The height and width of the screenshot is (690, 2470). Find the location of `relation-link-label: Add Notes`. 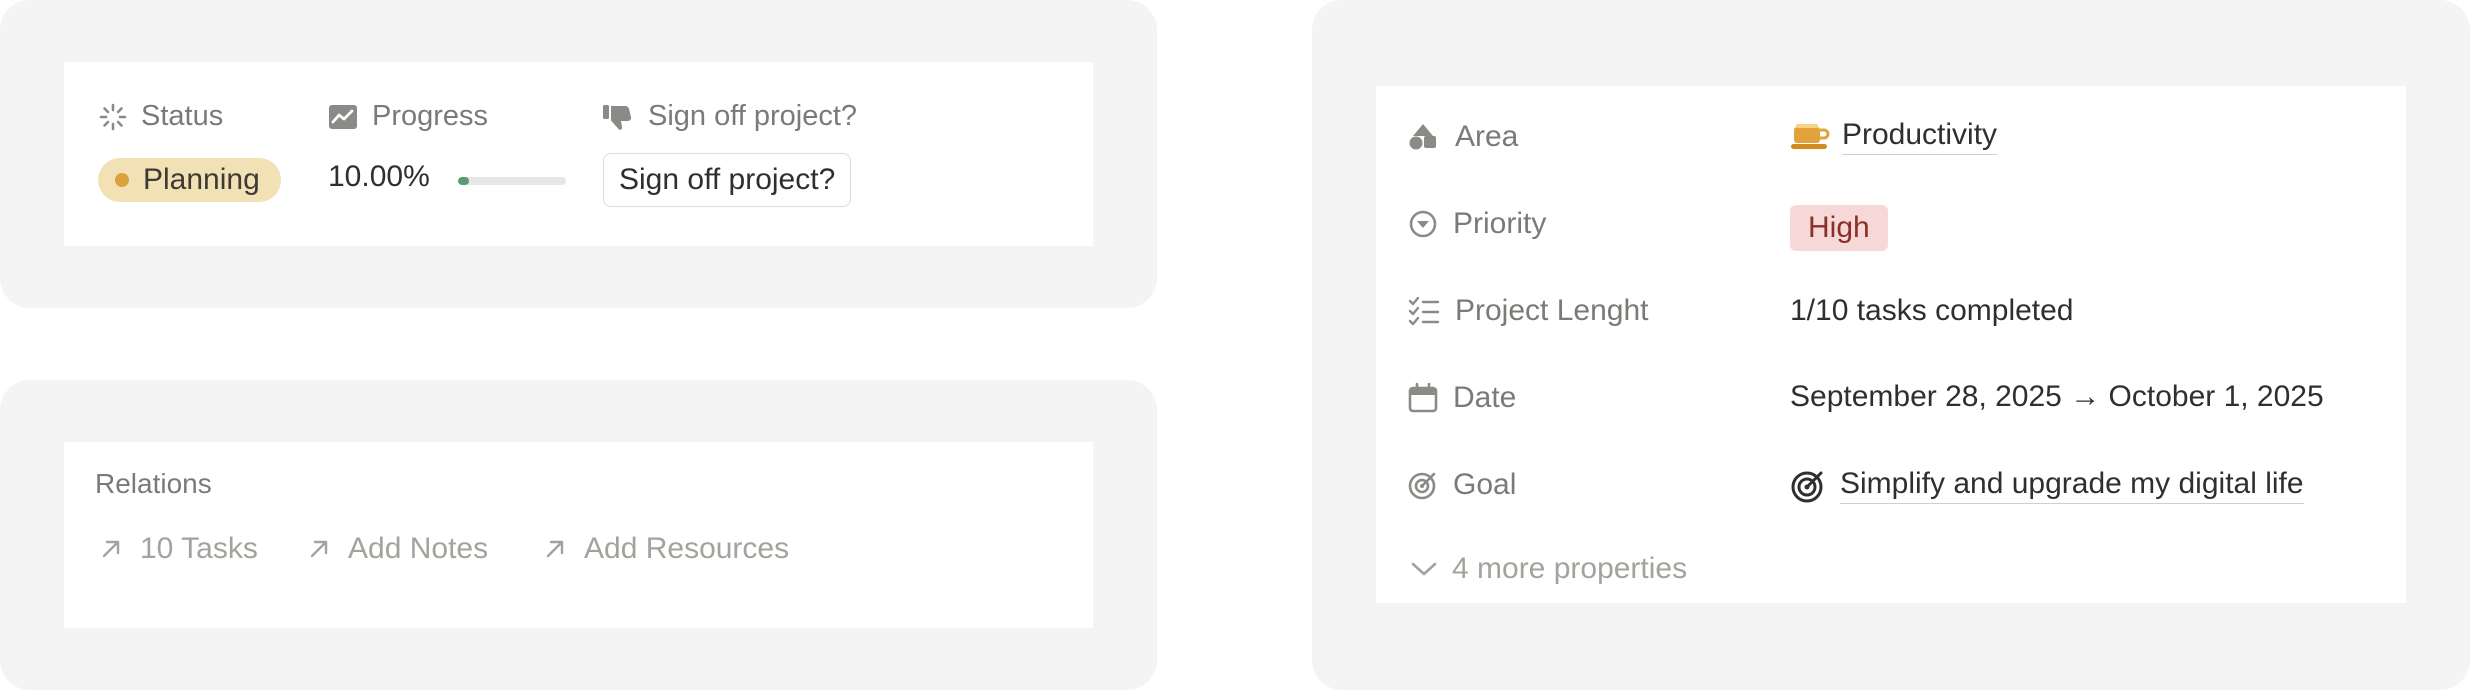

relation-link-label: Add Notes is located at coordinates (418, 548).